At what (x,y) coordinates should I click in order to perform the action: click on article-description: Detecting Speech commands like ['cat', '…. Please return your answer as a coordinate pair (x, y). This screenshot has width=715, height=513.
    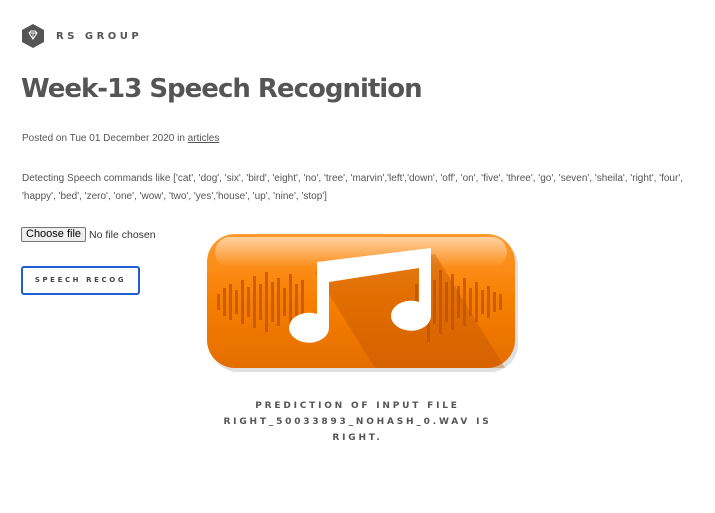
    Looking at the image, I should click on (353, 187).